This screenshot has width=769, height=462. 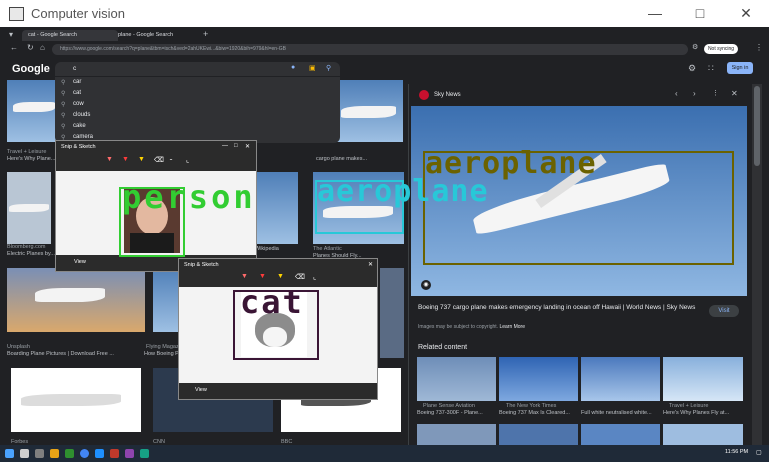 I want to click on apps-icon: ∷, so click(x=711, y=68).